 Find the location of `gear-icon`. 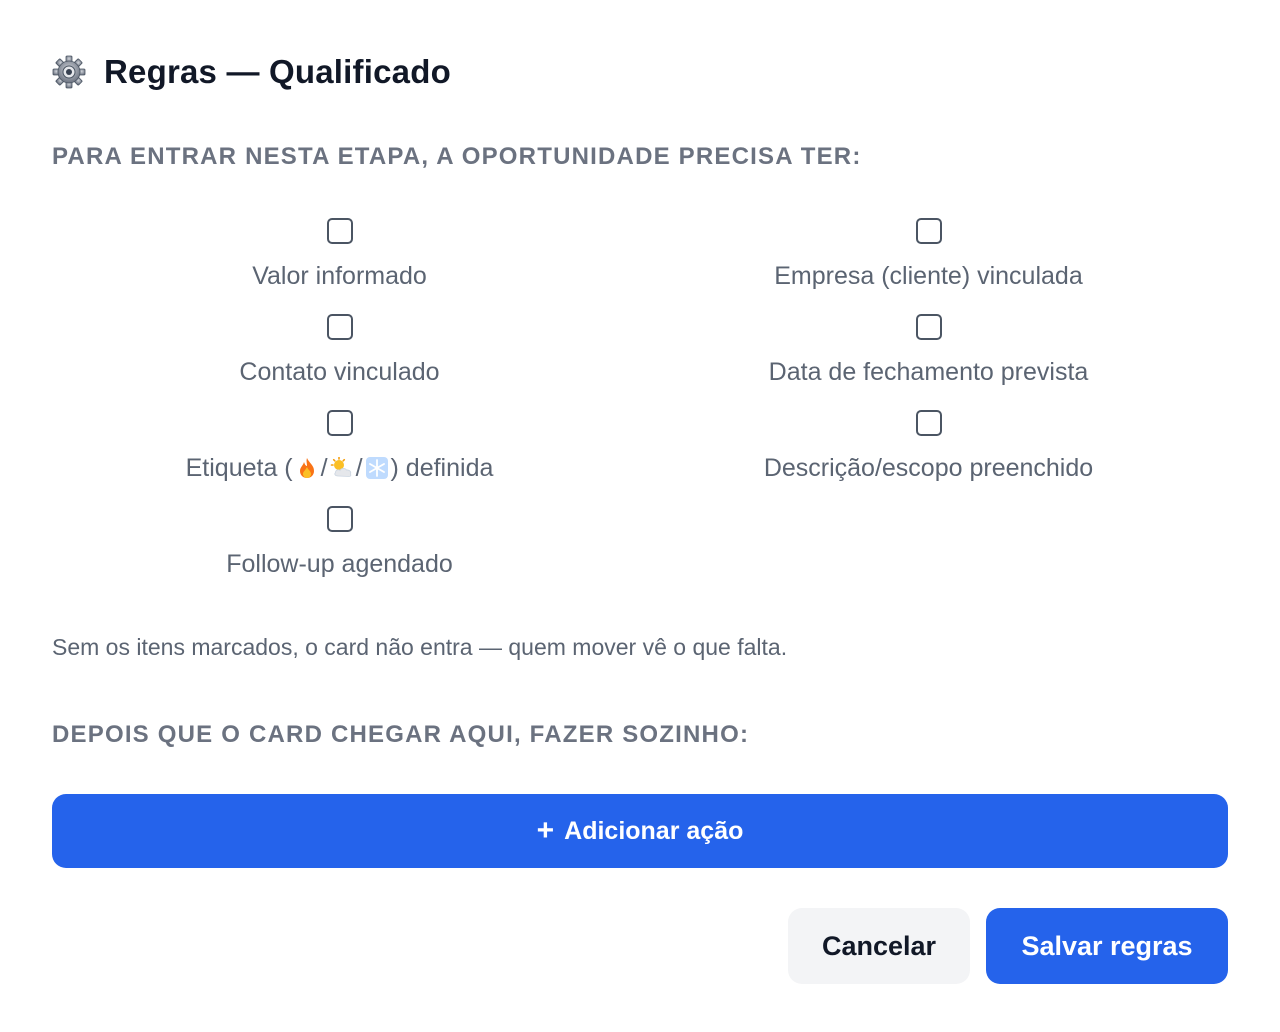

gear-icon is located at coordinates (69, 72).